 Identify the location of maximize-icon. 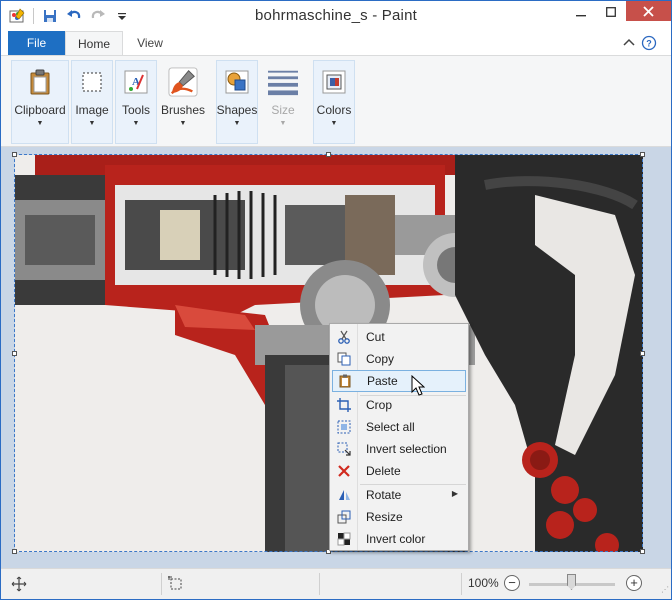
(611, 12).